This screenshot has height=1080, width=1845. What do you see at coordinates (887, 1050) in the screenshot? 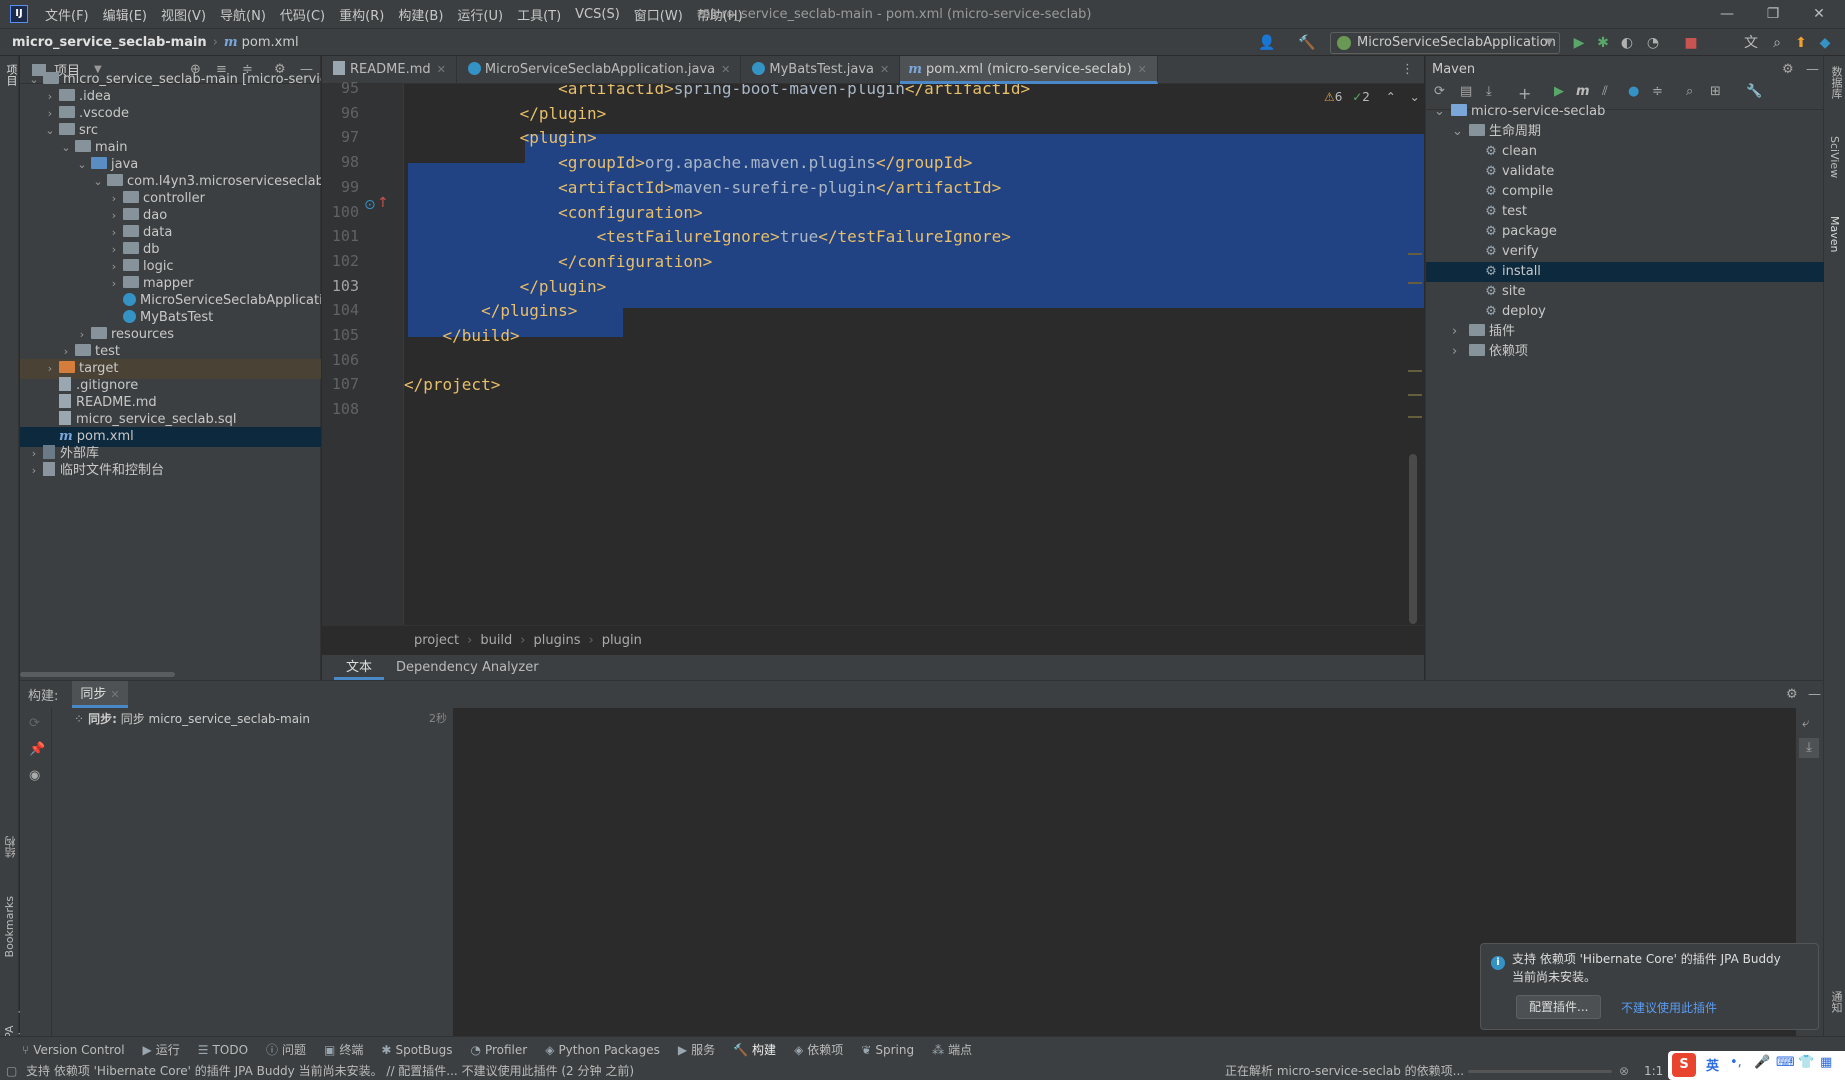
I see `tool-spring: ❦ Spring` at bounding box center [887, 1050].